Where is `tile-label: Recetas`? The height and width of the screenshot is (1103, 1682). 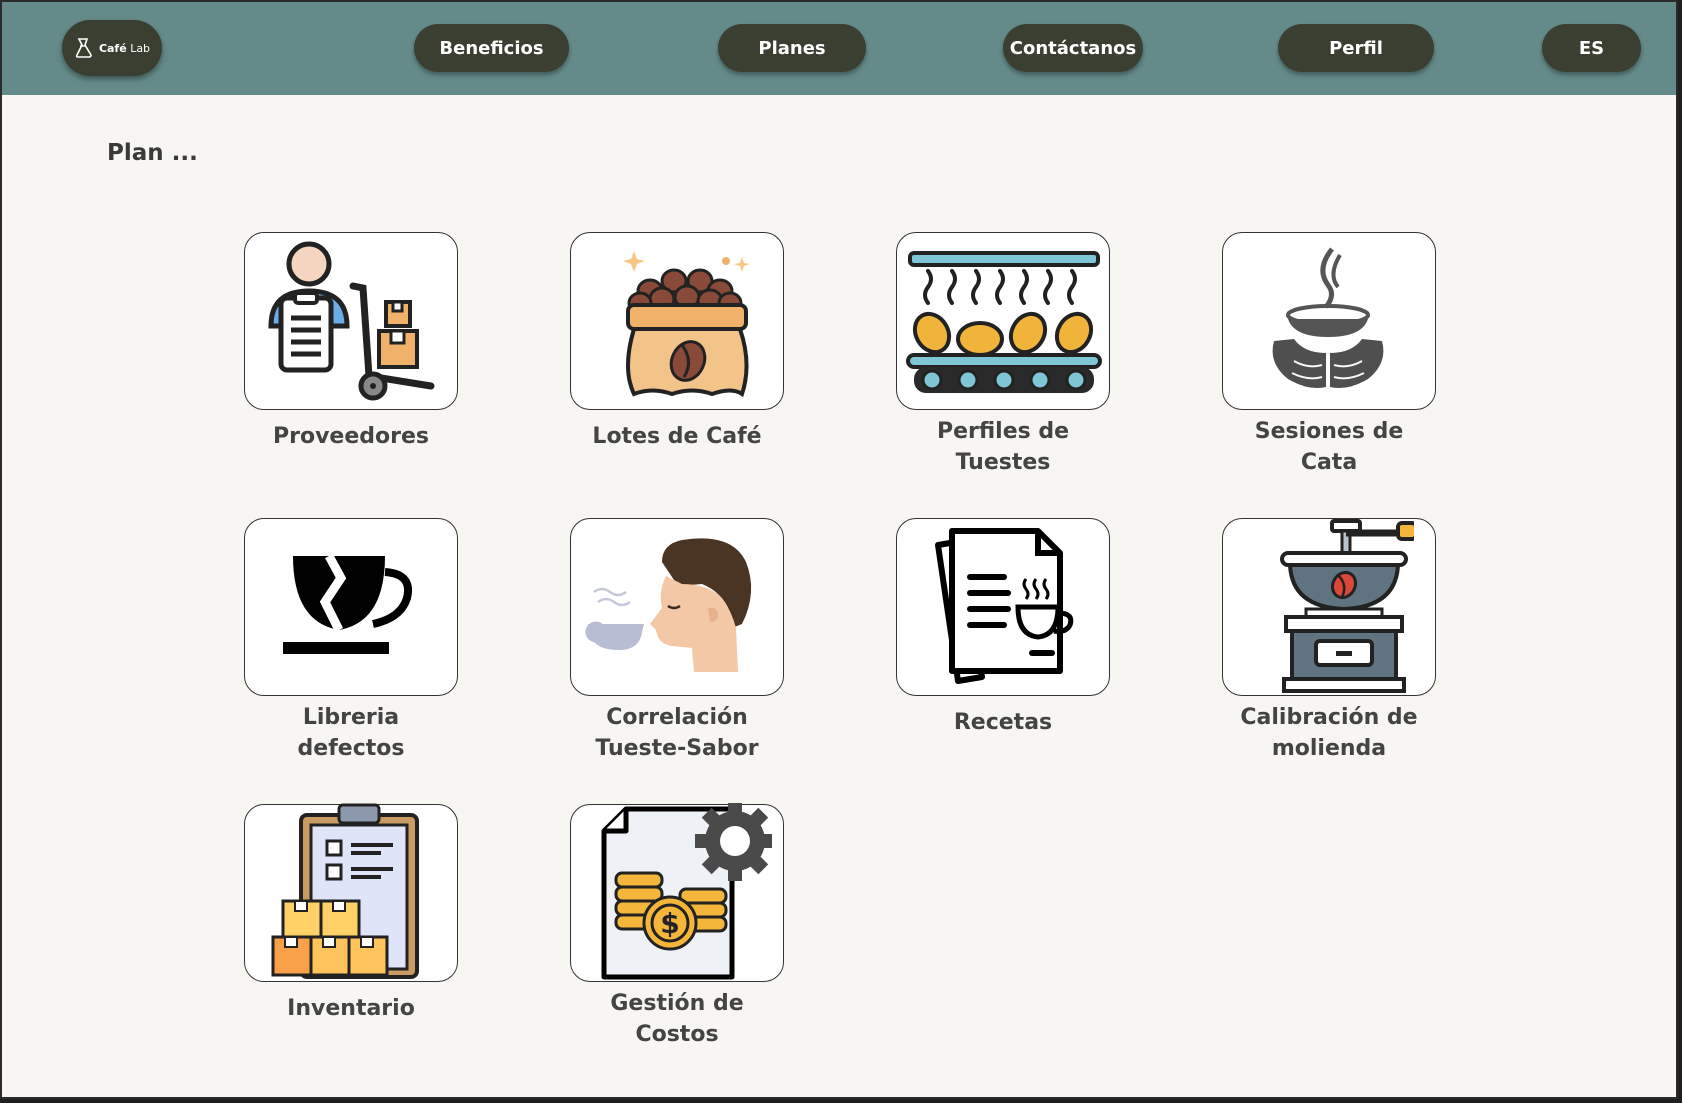 tile-label: Recetas is located at coordinates (1003, 722).